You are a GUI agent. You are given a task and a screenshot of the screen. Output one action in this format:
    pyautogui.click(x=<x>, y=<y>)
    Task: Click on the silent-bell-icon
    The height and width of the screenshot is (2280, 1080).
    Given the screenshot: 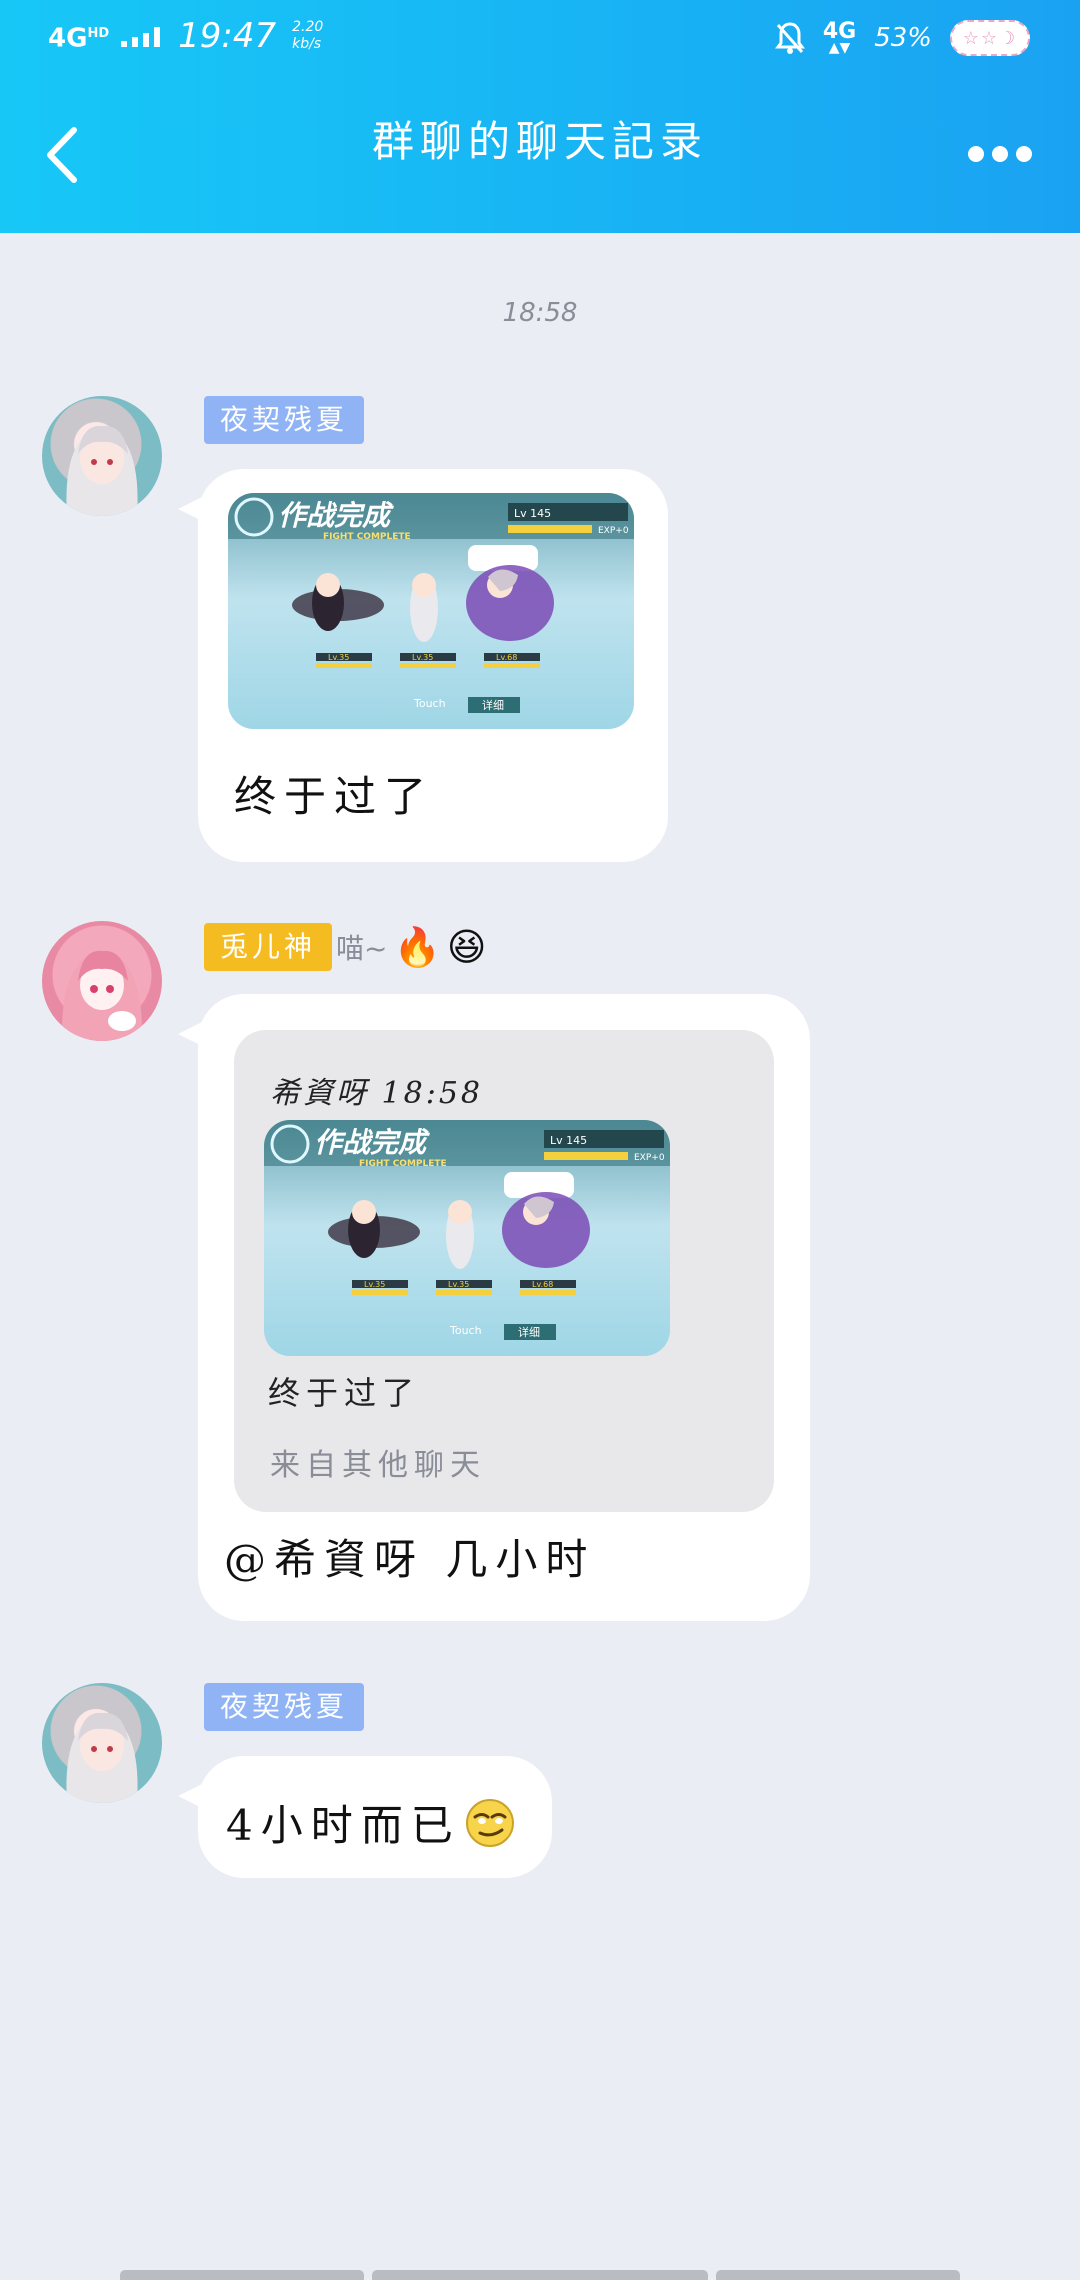 What is the action you would take?
    pyautogui.click(x=789, y=38)
    